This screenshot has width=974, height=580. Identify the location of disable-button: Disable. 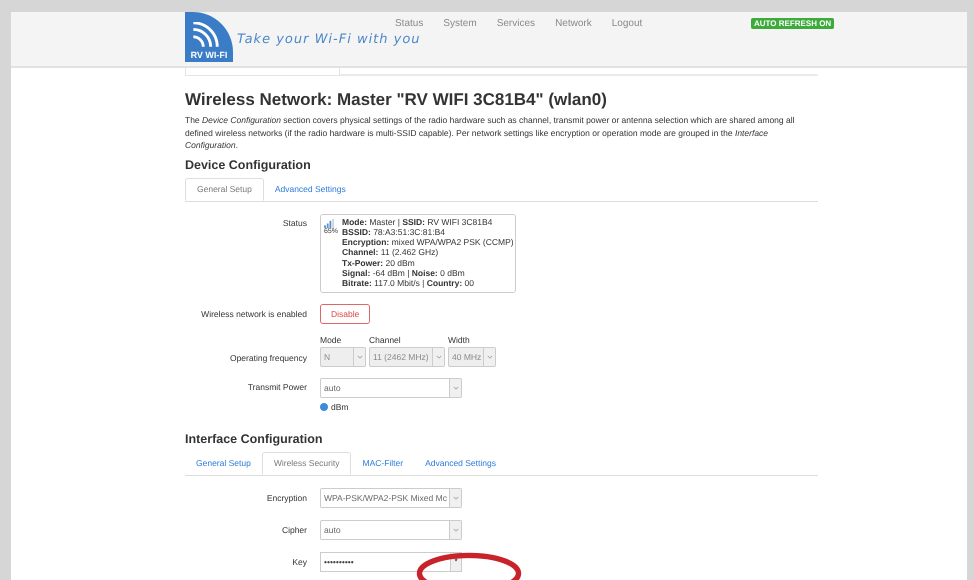
(345, 314).